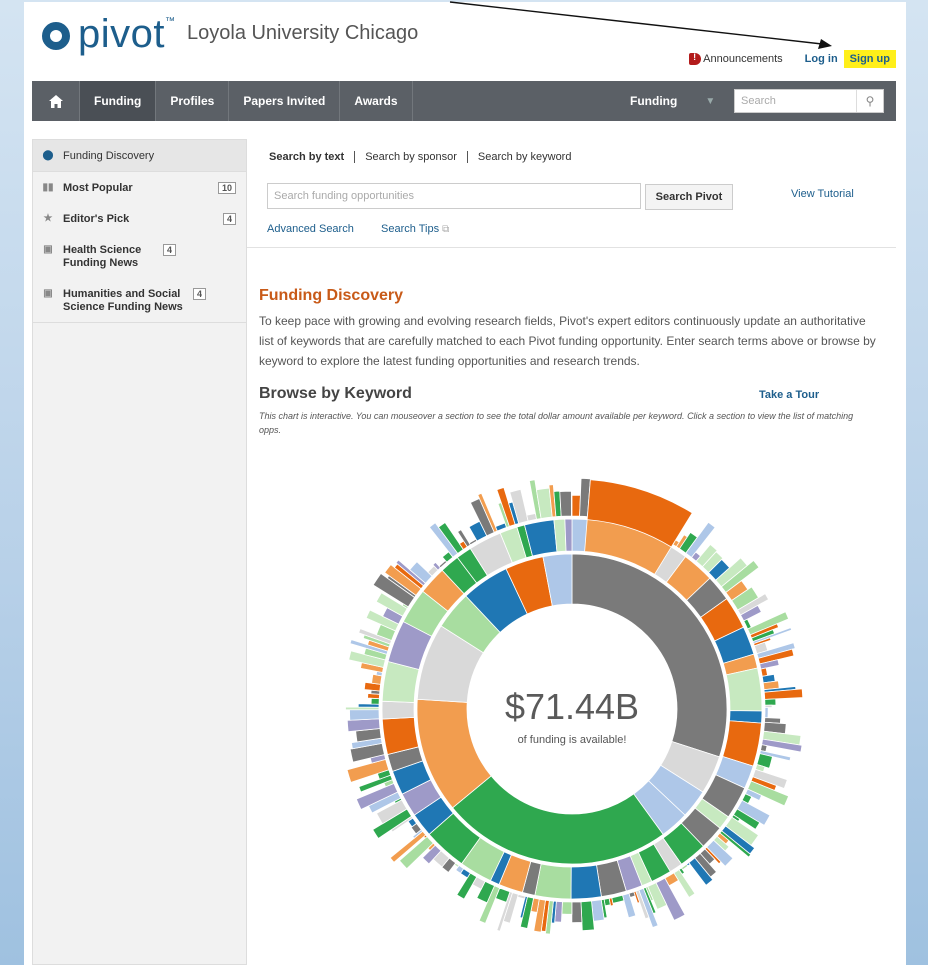  Describe the element at coordinates (48, 218) in the screenshot. I see `award-icon: ★` at that location.